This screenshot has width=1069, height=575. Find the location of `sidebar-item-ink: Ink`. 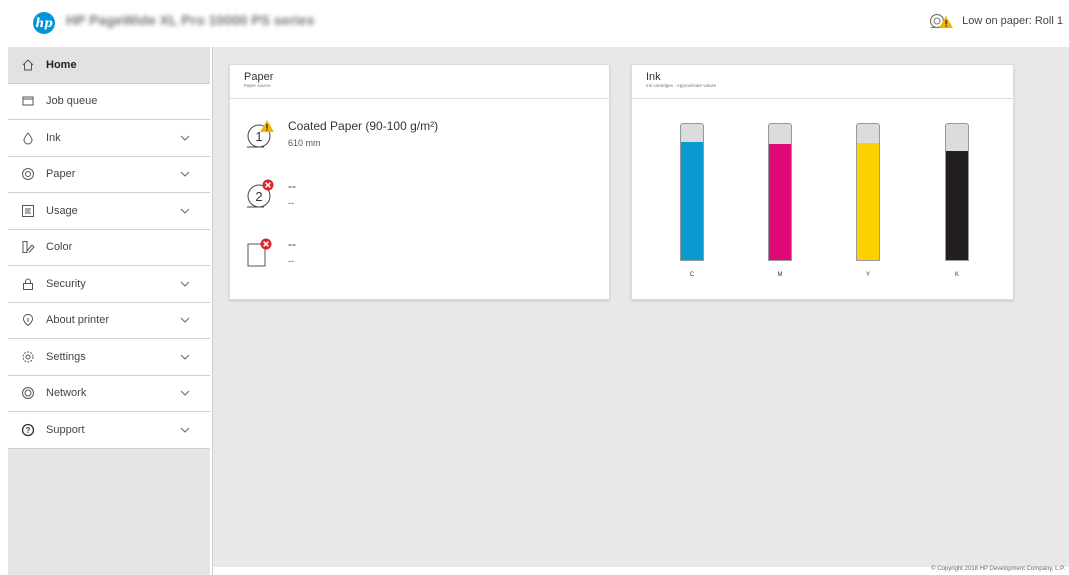

sidebar-item-ink: Ink is located at coordinates (109, 138).